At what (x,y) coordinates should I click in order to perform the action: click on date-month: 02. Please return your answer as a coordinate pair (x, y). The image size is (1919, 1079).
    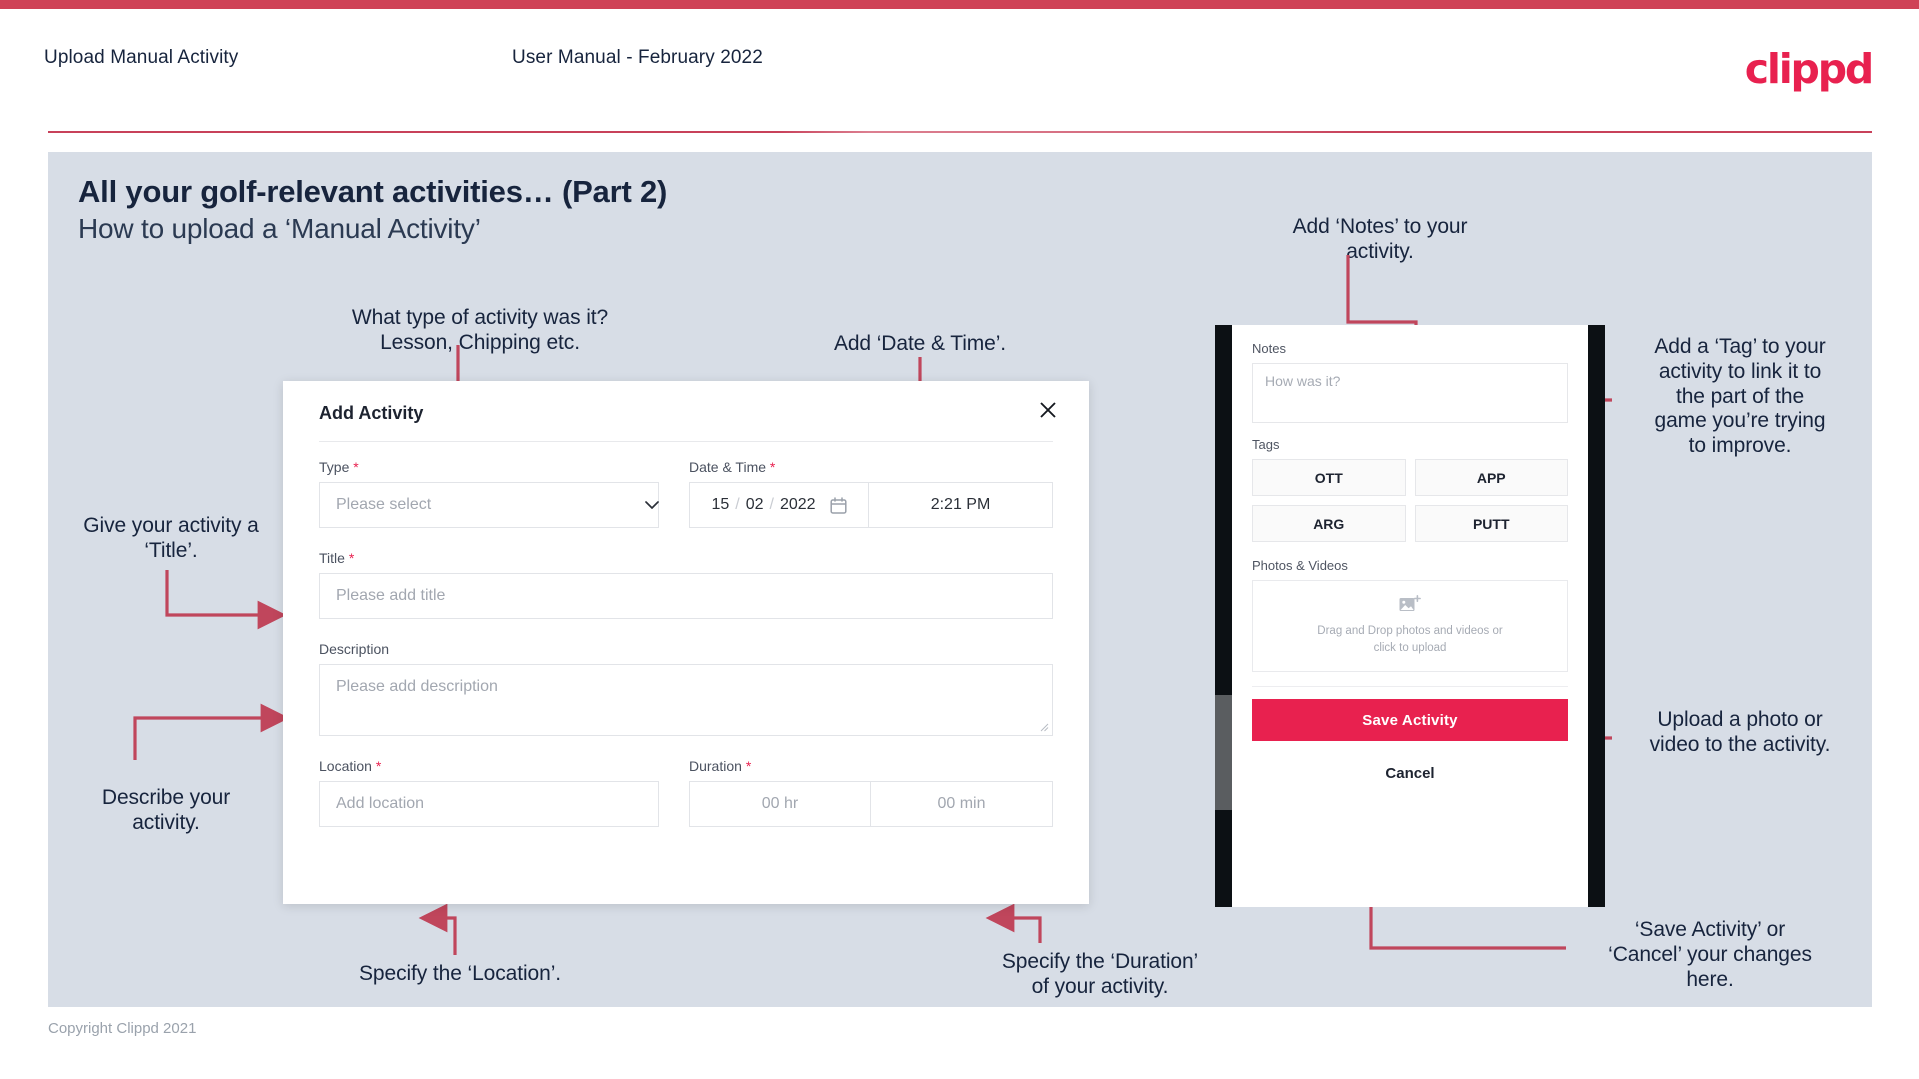
    Looking at the image, I should click on (754, 504).